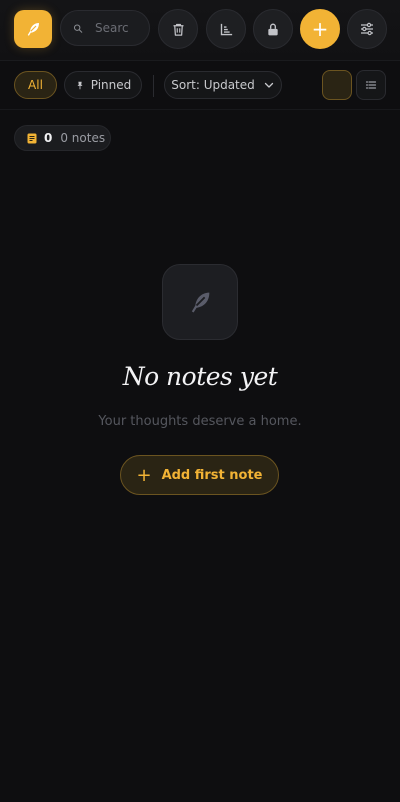 Image resolution: width=400 pixels, height=802 pixels. I want to click on search-icon, so click(78, 28).